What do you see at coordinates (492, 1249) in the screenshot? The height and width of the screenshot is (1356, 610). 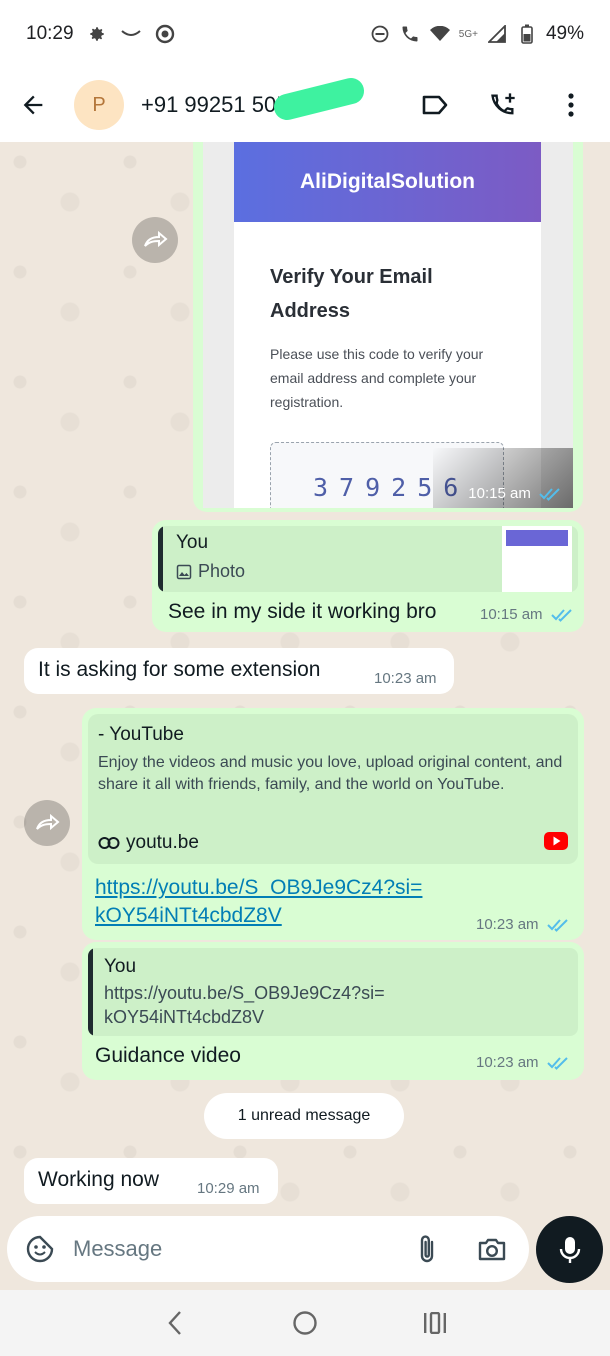 I see `camera-icon` at bounding box center [492, 1249].